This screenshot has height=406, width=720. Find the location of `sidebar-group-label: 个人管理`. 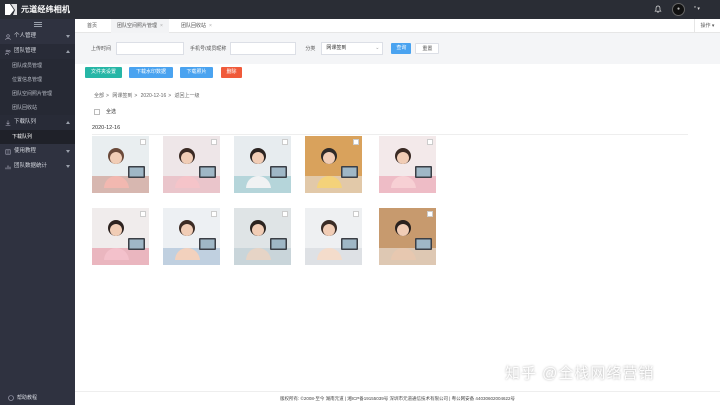

sidebar-group-label: 个人管理 is located at coordinates (25, 36).